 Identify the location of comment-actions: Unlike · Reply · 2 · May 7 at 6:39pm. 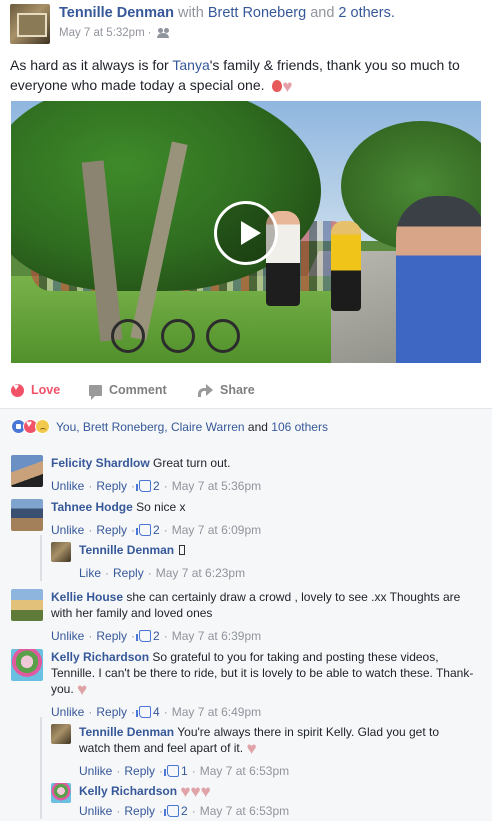
(156, 636).